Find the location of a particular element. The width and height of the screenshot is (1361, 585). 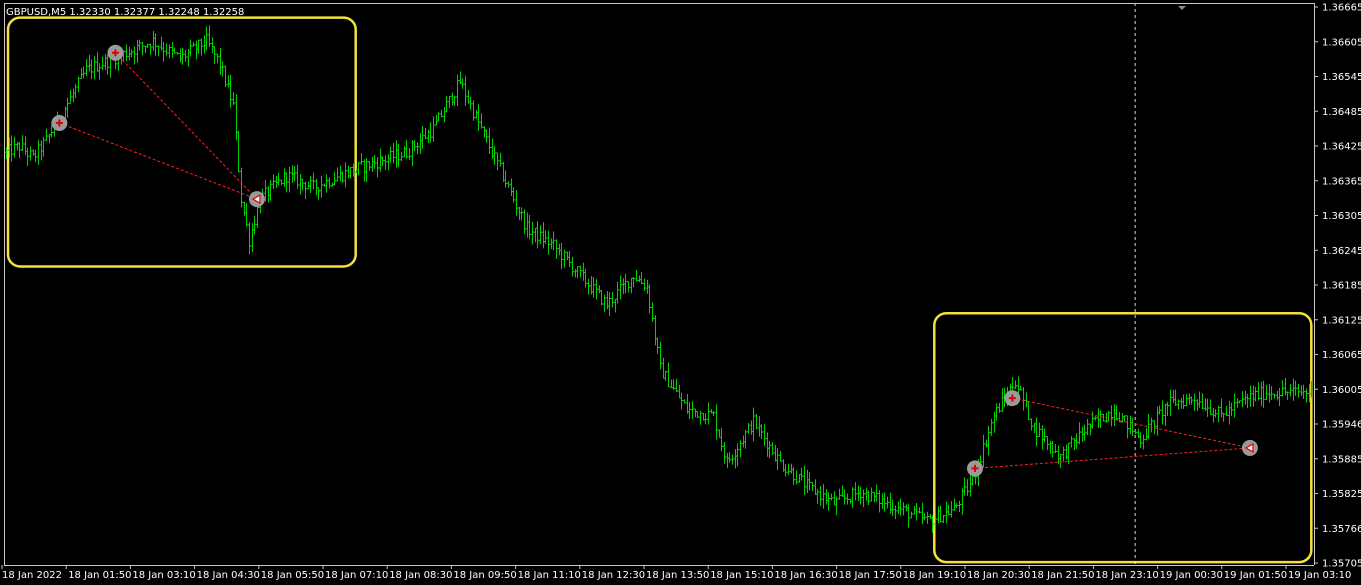

y-tick-label: 1.36665 is located at coordinates (1341, 8).